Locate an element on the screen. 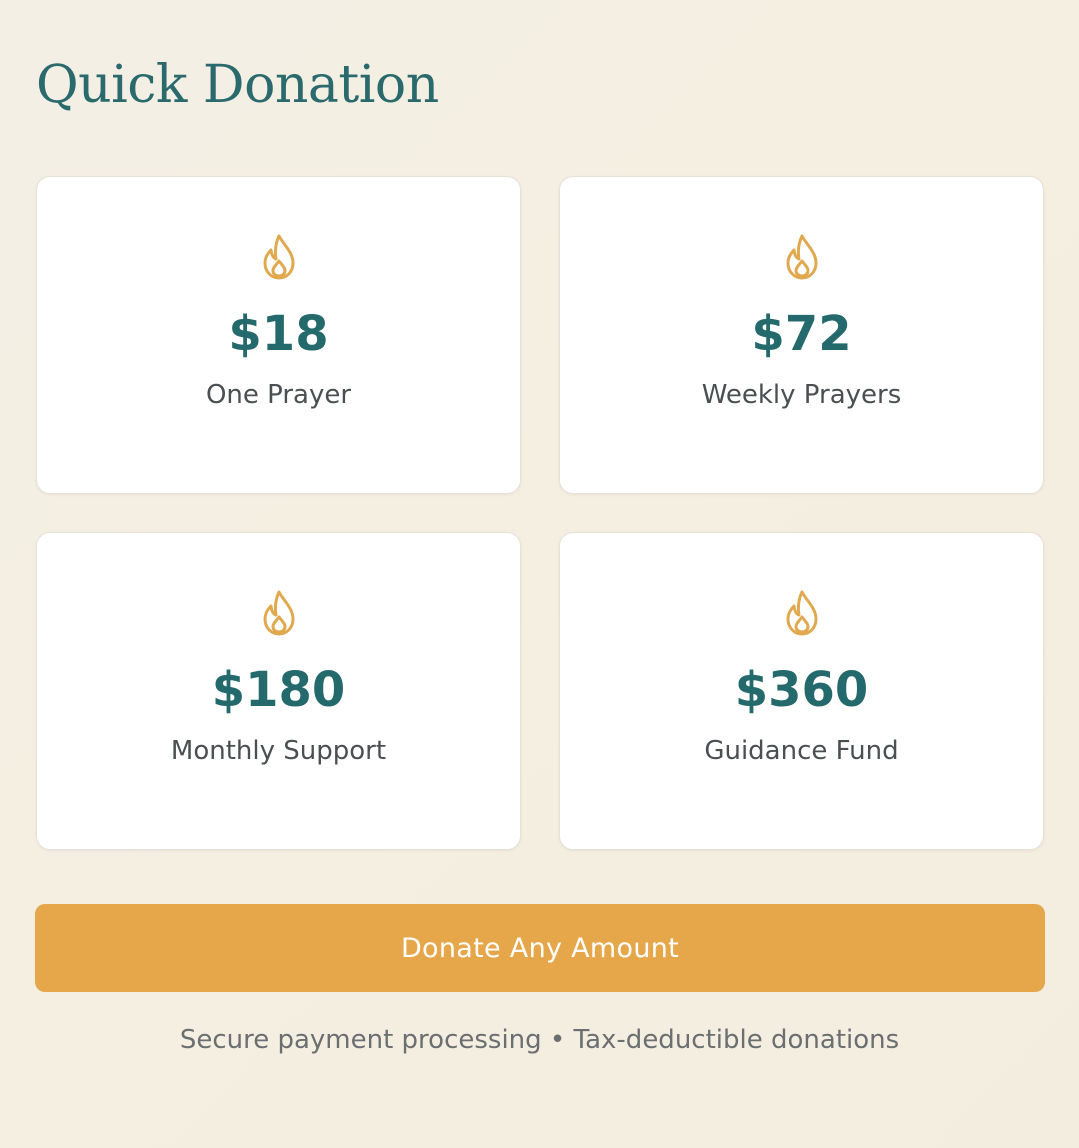  donation-amount: $180 is located at coordinates (278, 690).